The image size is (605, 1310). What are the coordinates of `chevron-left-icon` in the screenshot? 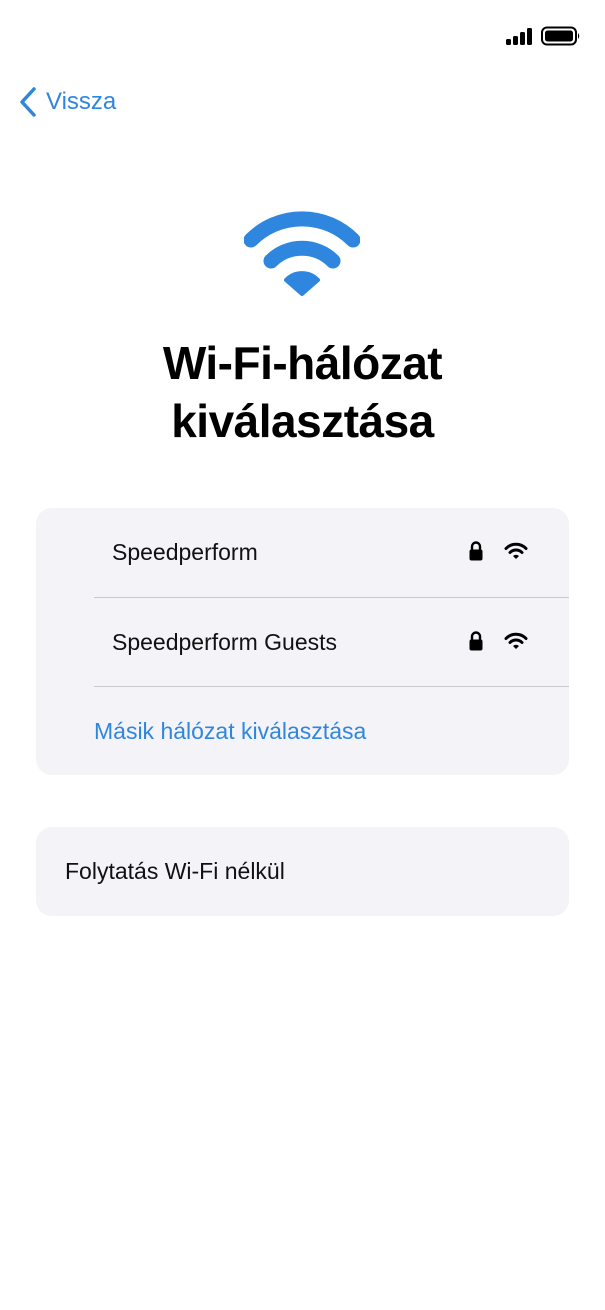 It's located at (28, 102).